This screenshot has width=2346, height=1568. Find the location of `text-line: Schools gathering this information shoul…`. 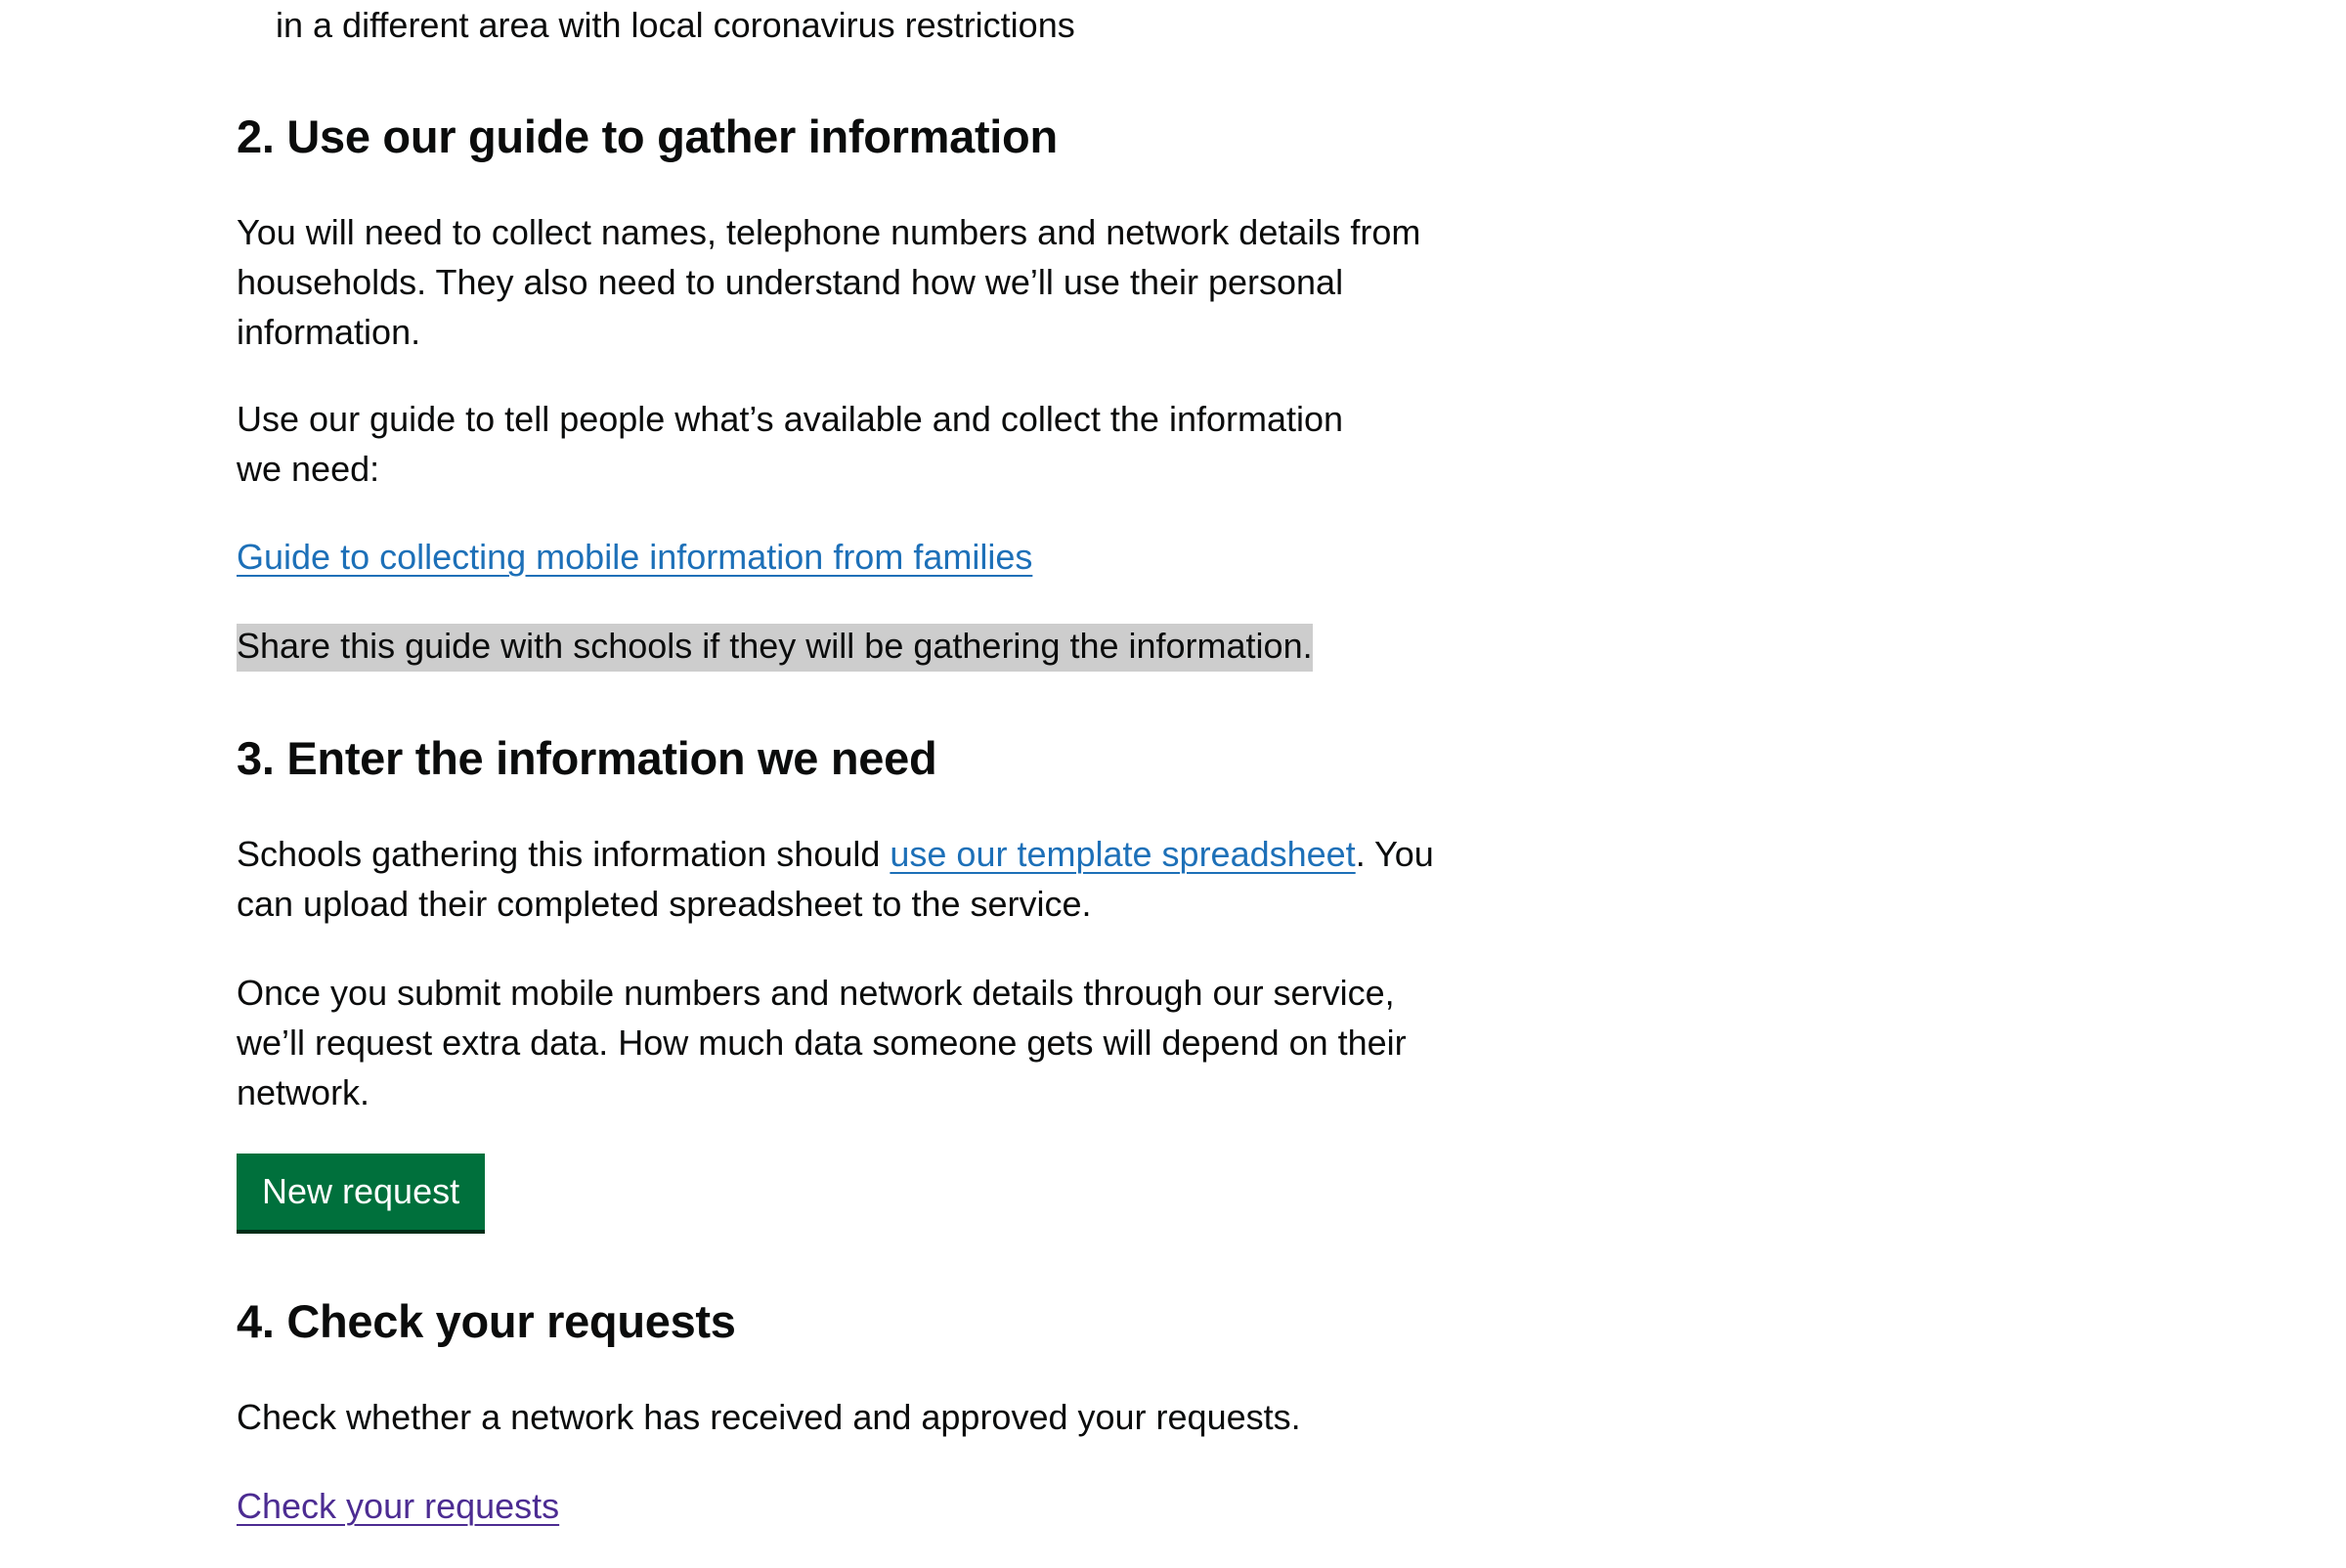

text-line: Schools gathering this information shoul… is located at coordinates (868, 854).